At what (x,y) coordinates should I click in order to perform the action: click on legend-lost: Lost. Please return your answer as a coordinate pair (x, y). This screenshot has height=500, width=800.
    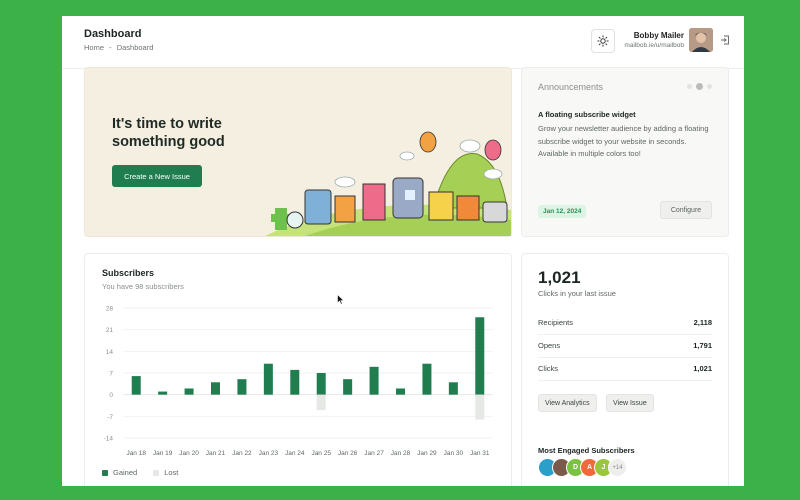
    Looking at the image, I should click on (165, 472).